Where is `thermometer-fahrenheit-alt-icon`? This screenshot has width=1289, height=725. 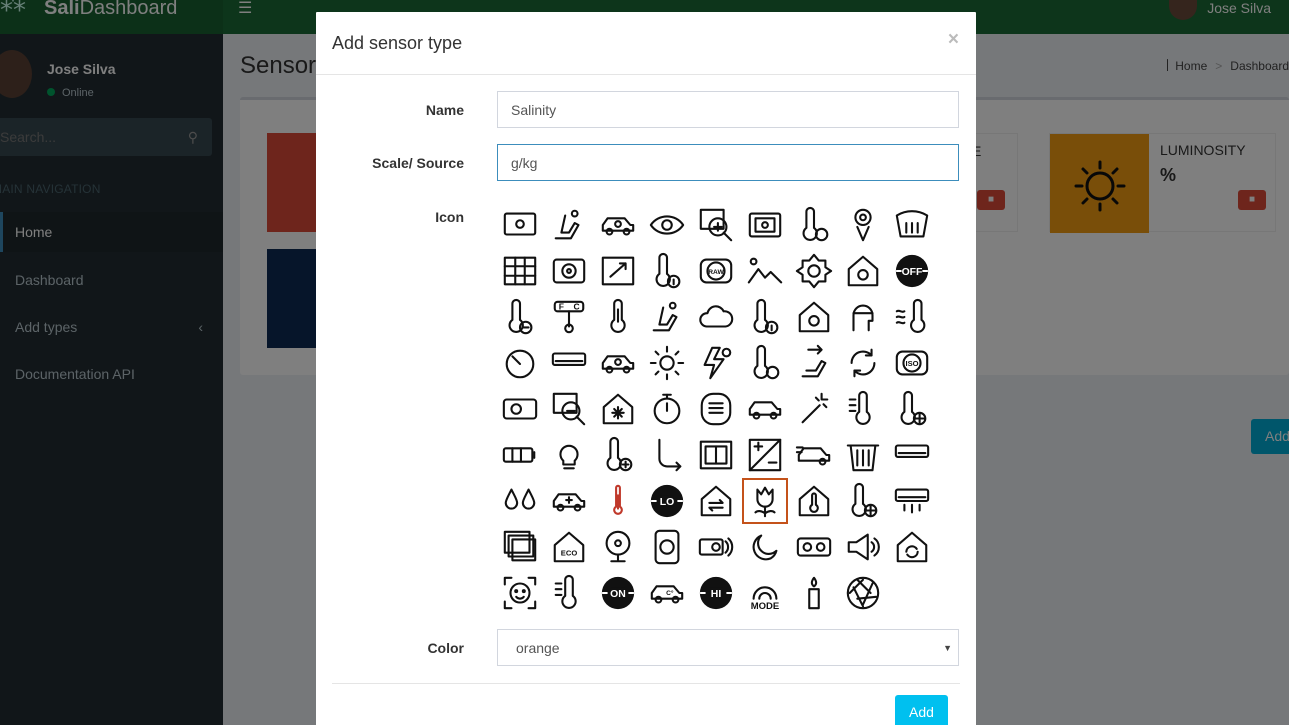 thermometer-fahrenheit-alt-icon is located at coordinates (765, 363).